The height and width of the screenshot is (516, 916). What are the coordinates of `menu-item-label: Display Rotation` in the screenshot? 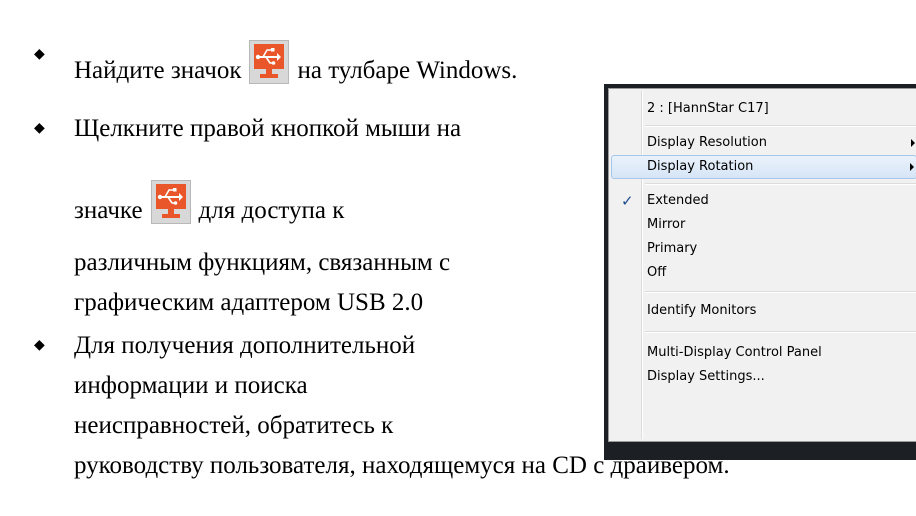 It's located at (700, 166).